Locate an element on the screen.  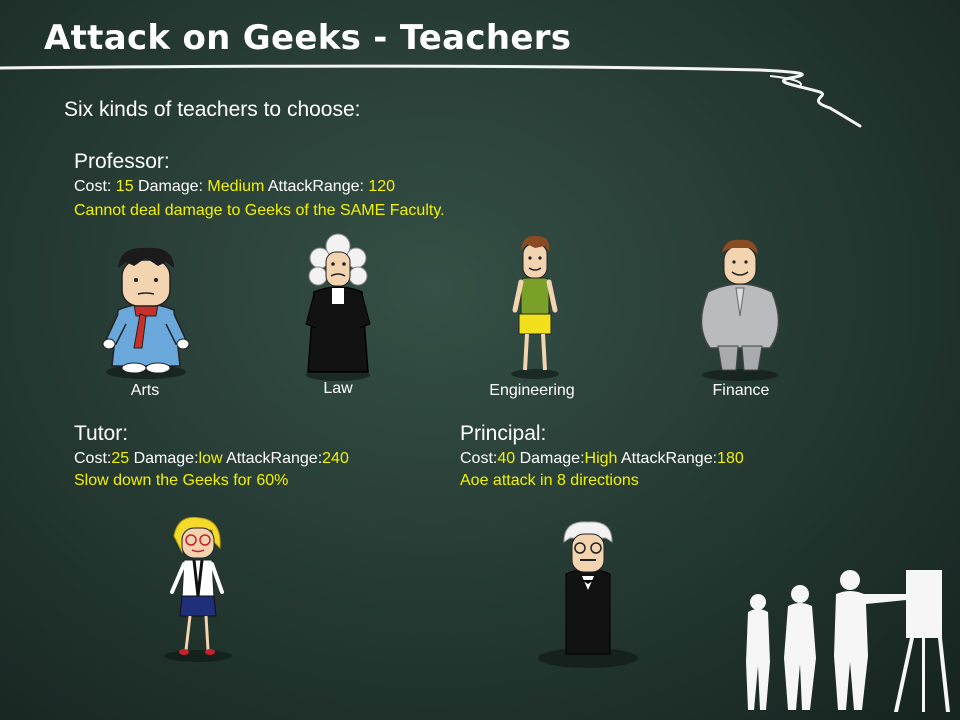
range-value: 180 is located at coordinates (730, 458).